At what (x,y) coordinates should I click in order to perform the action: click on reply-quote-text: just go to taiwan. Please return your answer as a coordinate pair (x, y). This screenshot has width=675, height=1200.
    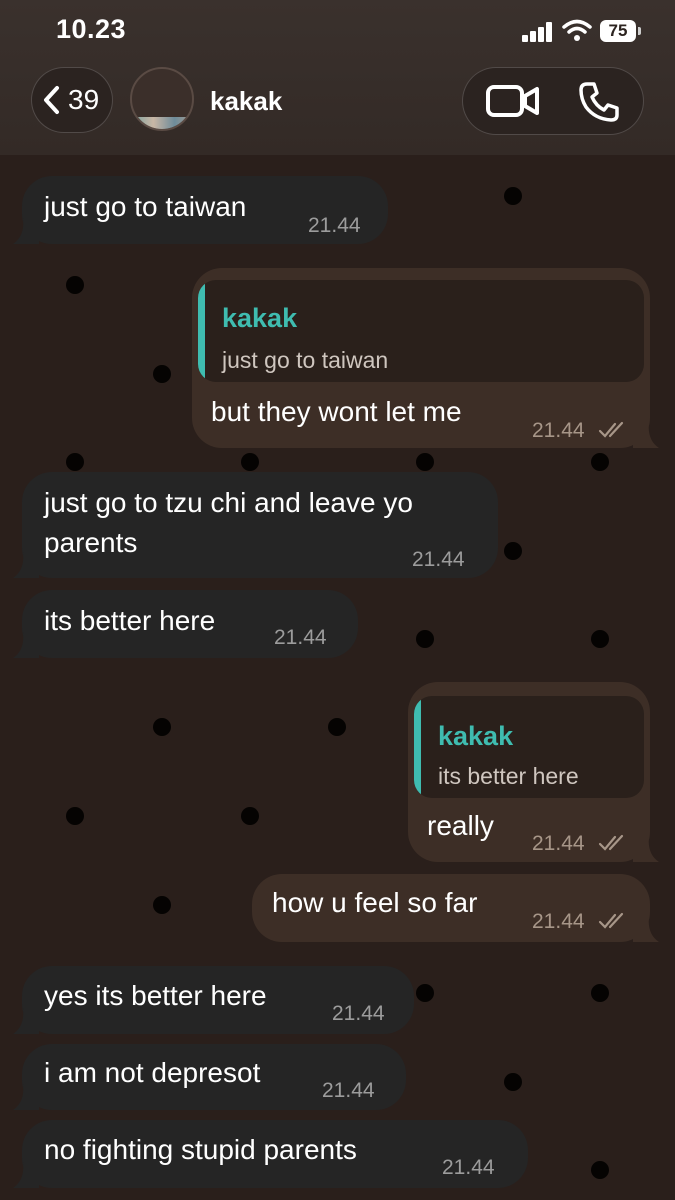
    Looking at the image, I should click on (305, 360).